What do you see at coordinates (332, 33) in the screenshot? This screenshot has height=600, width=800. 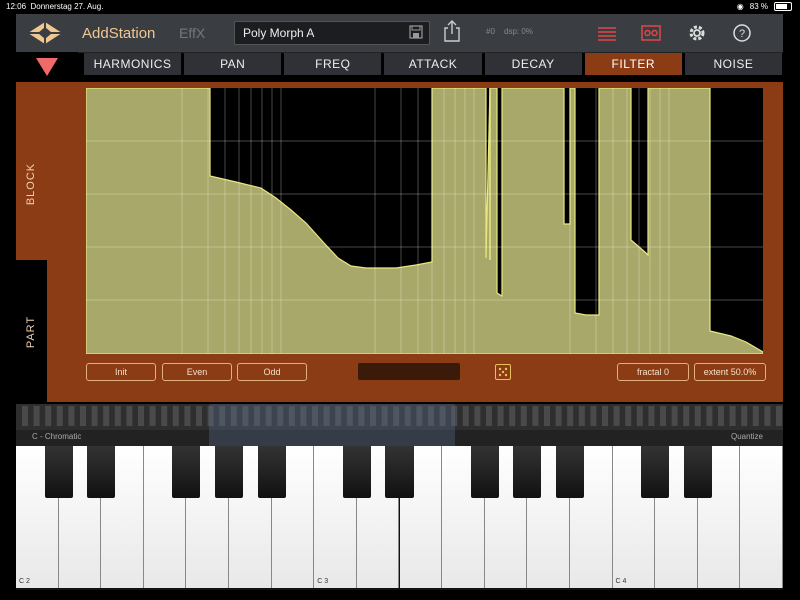 I see `preset-field: Poly Morph A` at bounding box center [332, 33].